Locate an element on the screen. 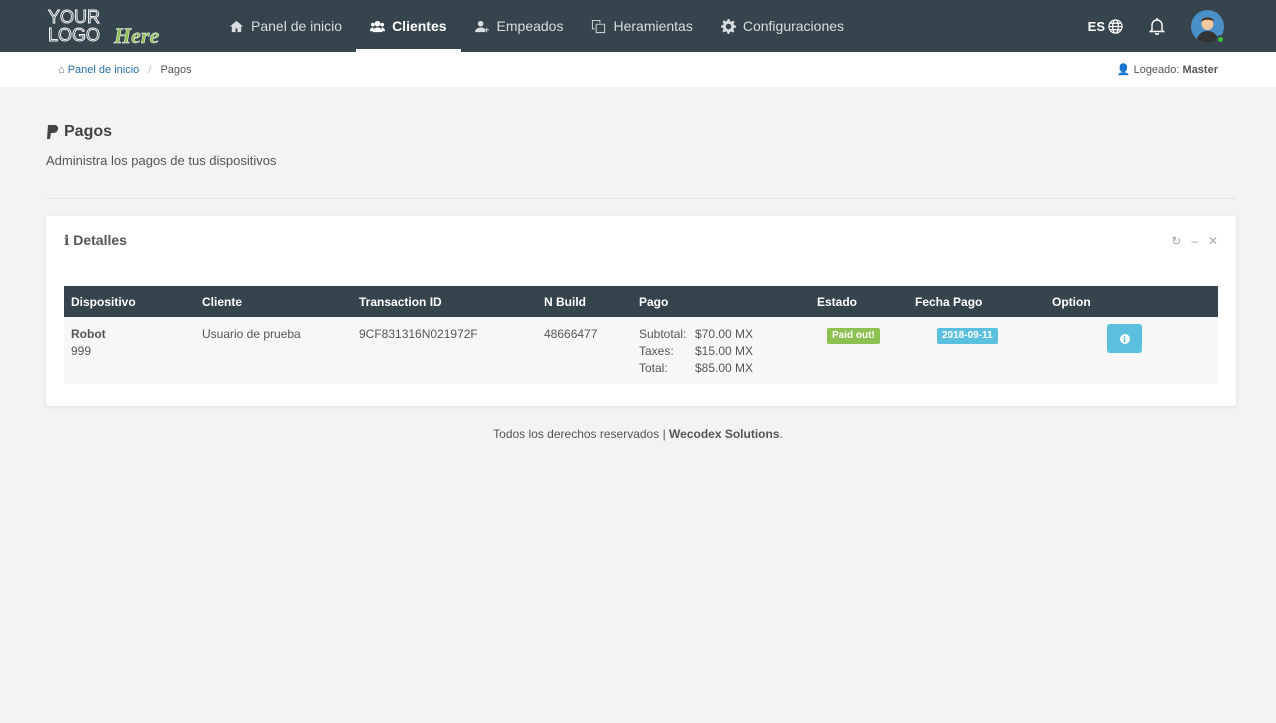 The image size is (1276, 723). nav-label: Empeados is located at coordinates (530, 26).